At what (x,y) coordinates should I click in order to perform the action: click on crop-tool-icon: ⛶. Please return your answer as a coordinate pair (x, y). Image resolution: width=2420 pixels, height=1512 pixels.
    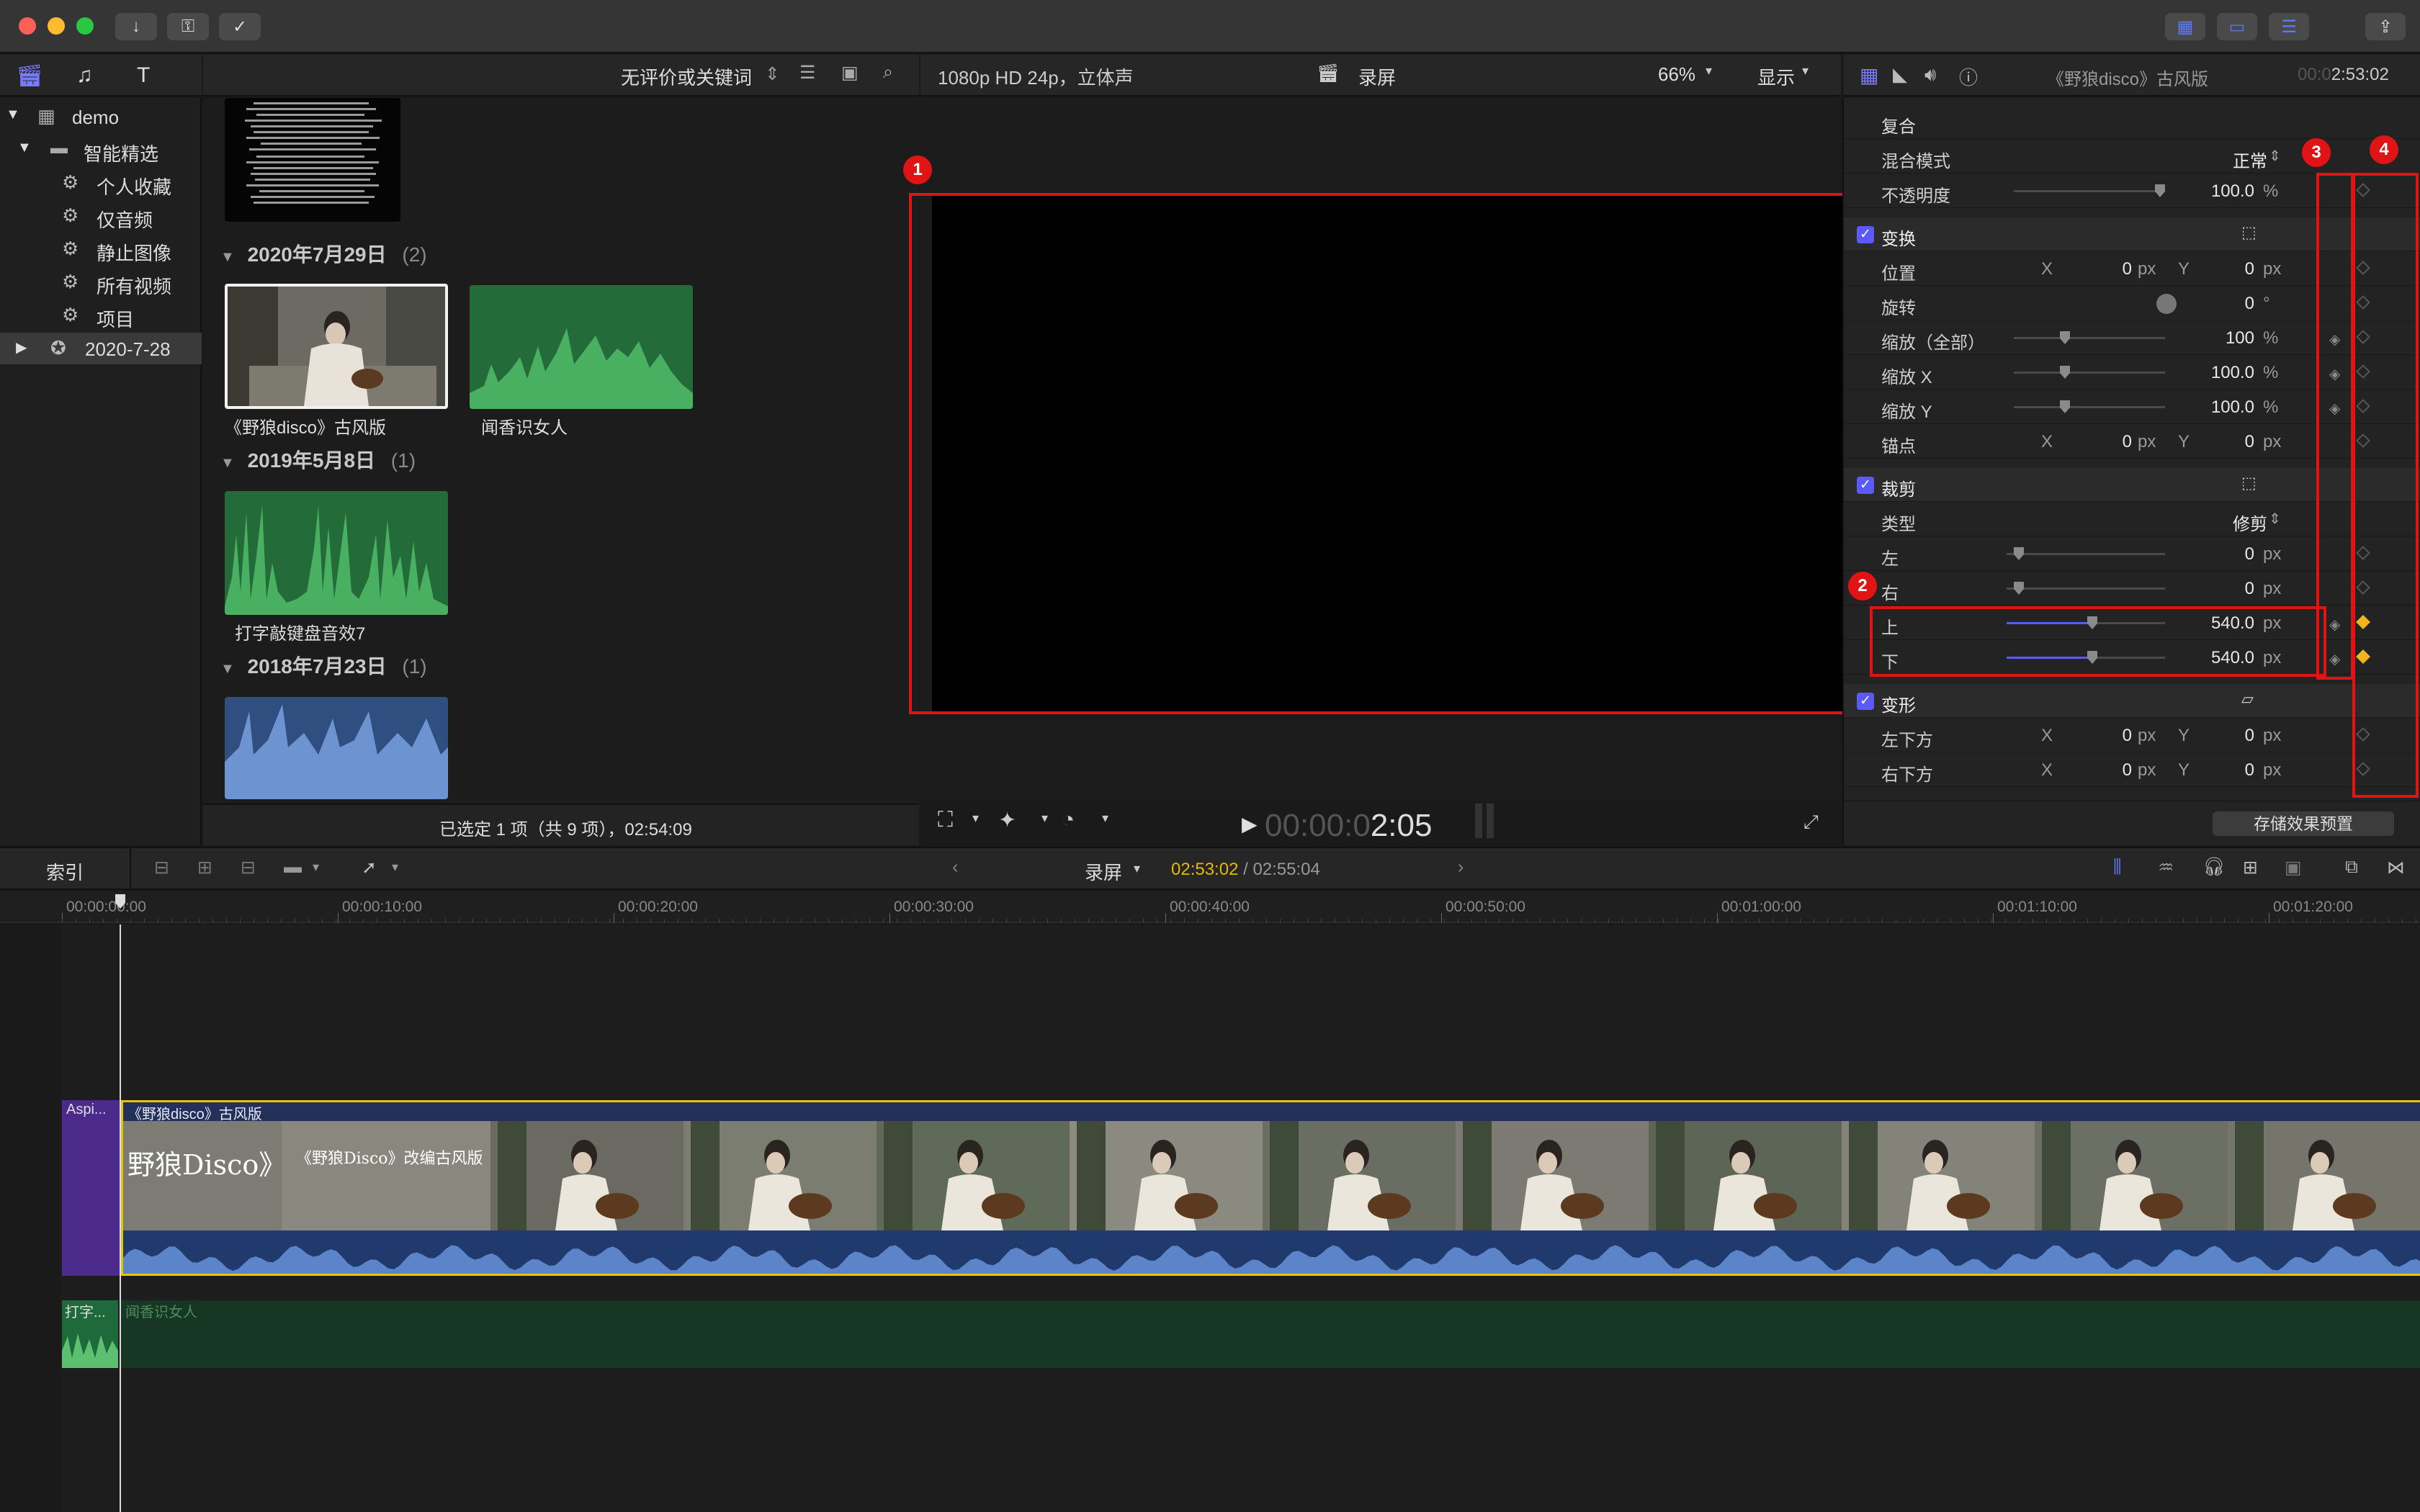
    Looking at the image, I should click on (945, 820).